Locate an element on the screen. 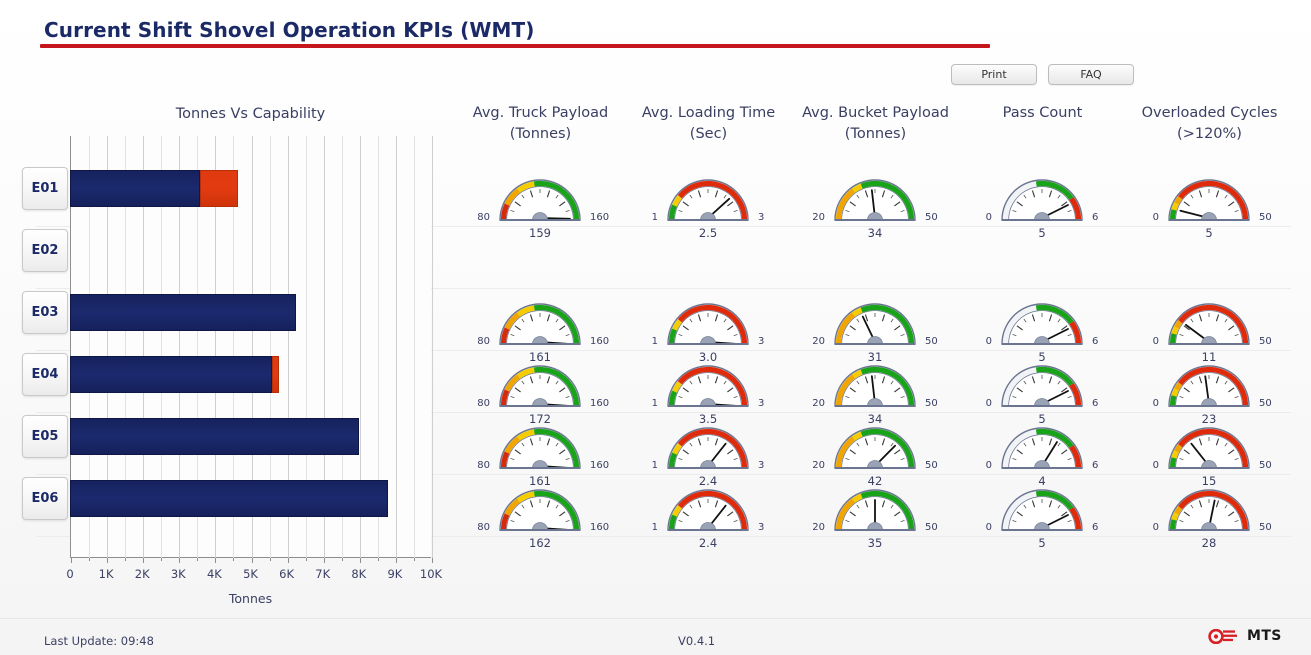  gauge-payload-e06: 80 160 162 is located at coordinates (543, 516).